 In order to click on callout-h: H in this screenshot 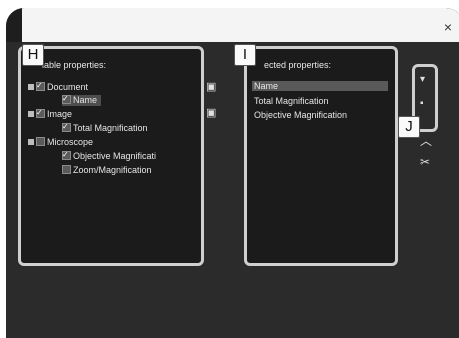, I will do `click(33, 55)`.